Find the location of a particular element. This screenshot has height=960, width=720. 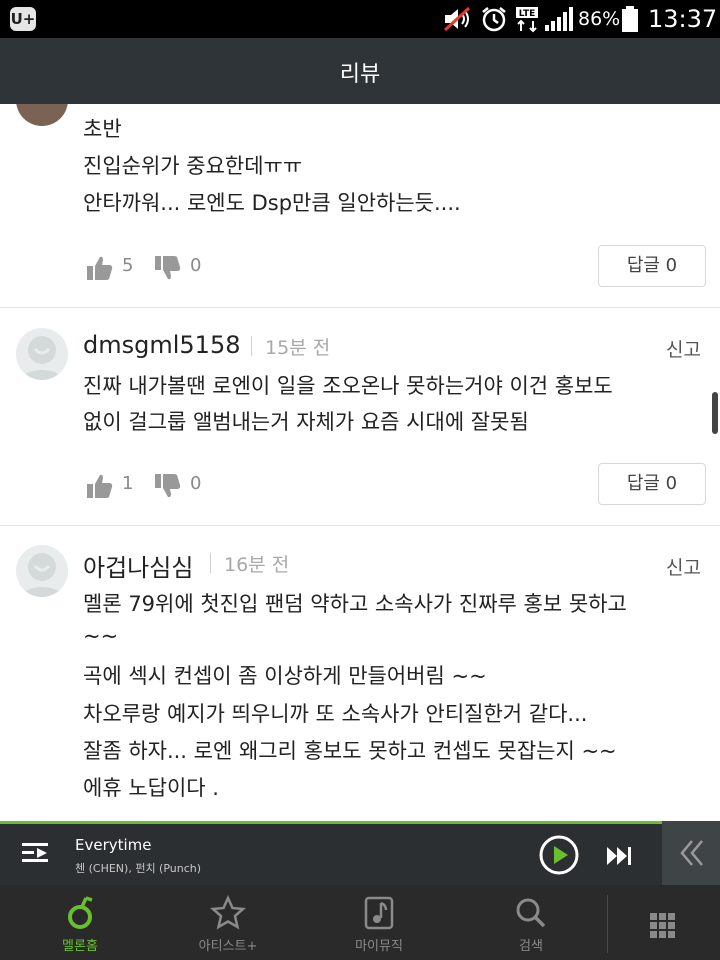

grid-menu-icon is located at coordinates (662, 925).